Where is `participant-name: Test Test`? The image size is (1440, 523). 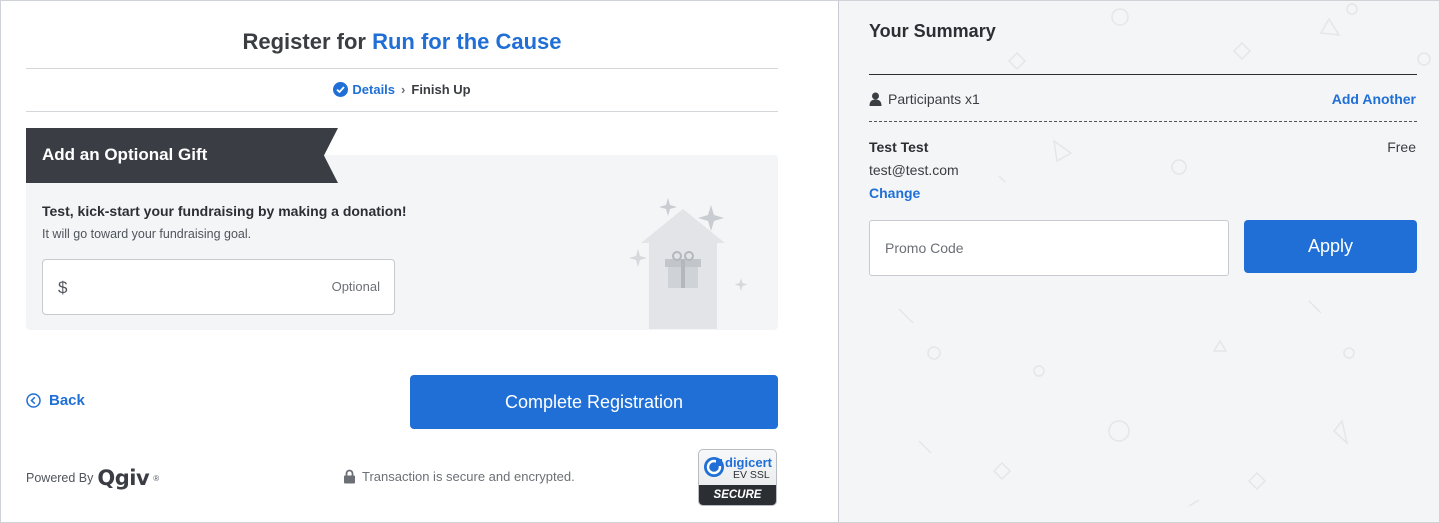 participant-name: Test Test is located at coordinates (899, 147).